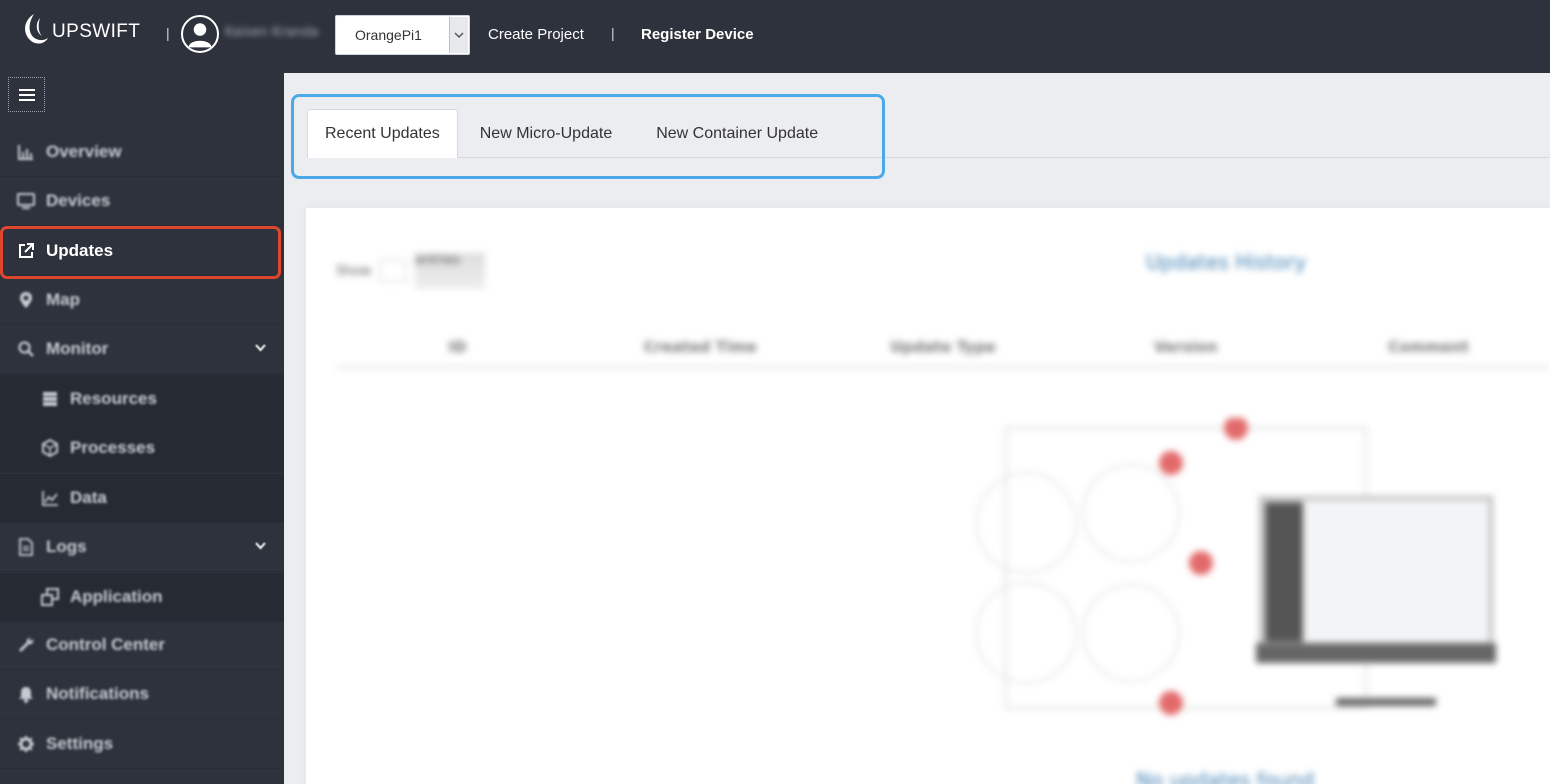 The image size is (1550, 784). I want to click on sidebar-item-label: Map, so click(63, 299).